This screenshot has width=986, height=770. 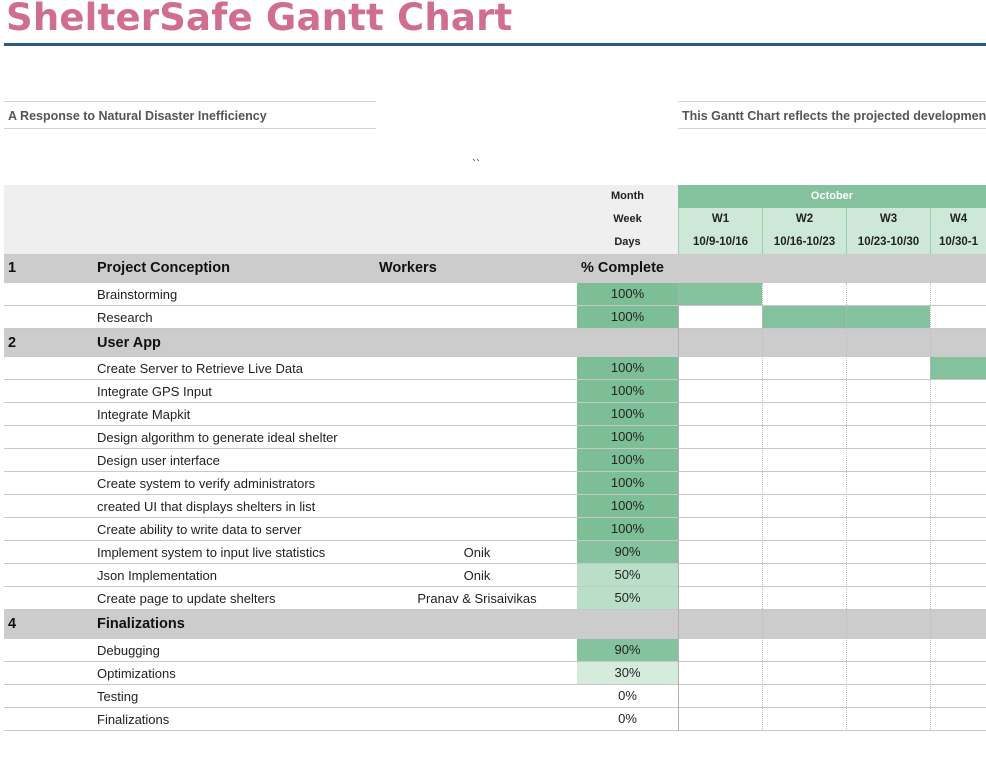 What do you see at coordinates (137, 294) in the screenshot?
I see `task-name: Brainstorming` at bounding box center [137, 294].